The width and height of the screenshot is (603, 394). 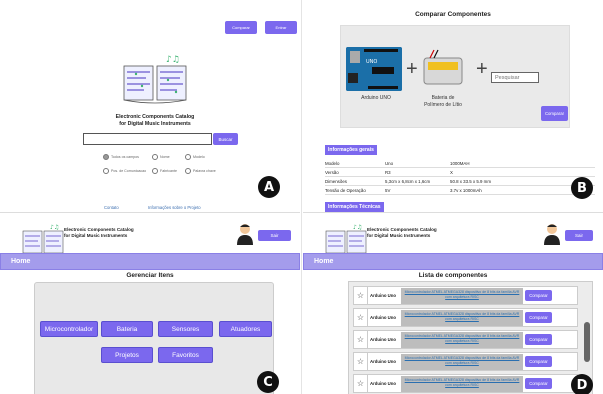 I want to click on filter-model: Modelo, so click(x=195, y=157).